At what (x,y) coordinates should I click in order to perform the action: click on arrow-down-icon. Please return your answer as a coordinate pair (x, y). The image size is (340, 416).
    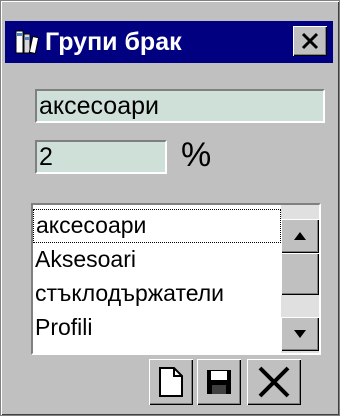
    Looking at the image, I should click on (300, 334).